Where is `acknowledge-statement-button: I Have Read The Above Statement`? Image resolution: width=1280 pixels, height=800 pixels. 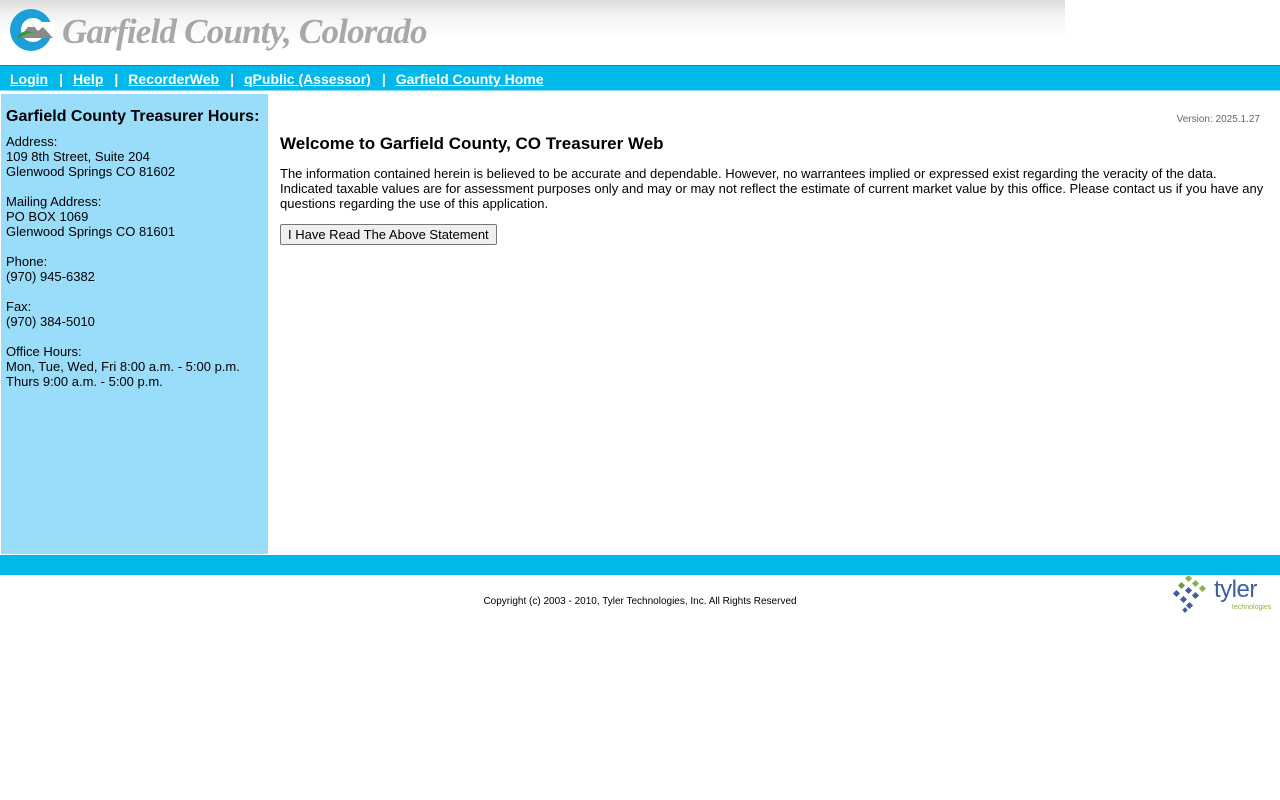 acknowledge-statement-button: I Have Read The Above Statement is located at coordinates (388, 234).